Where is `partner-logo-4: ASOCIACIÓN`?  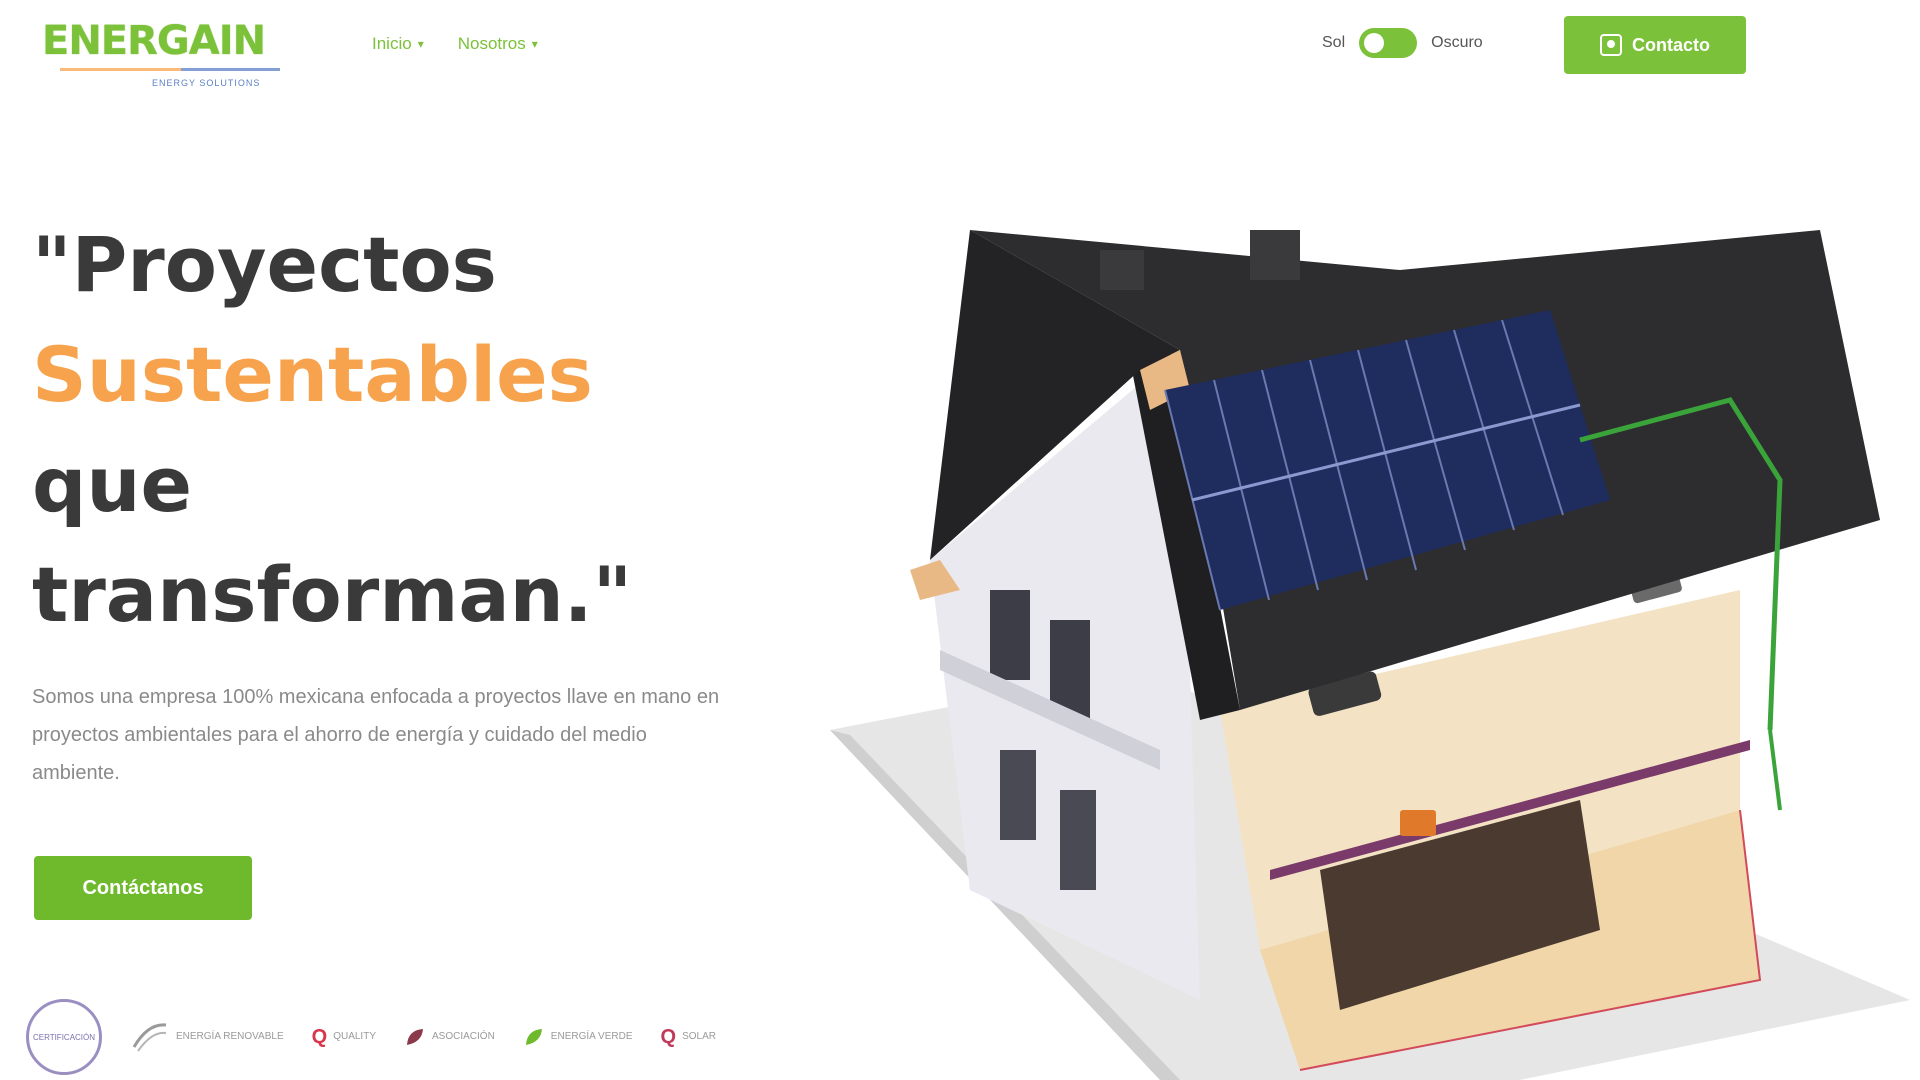 partner-logo-4: ASOCIACIÓN is located at coordinates (449, 1037).